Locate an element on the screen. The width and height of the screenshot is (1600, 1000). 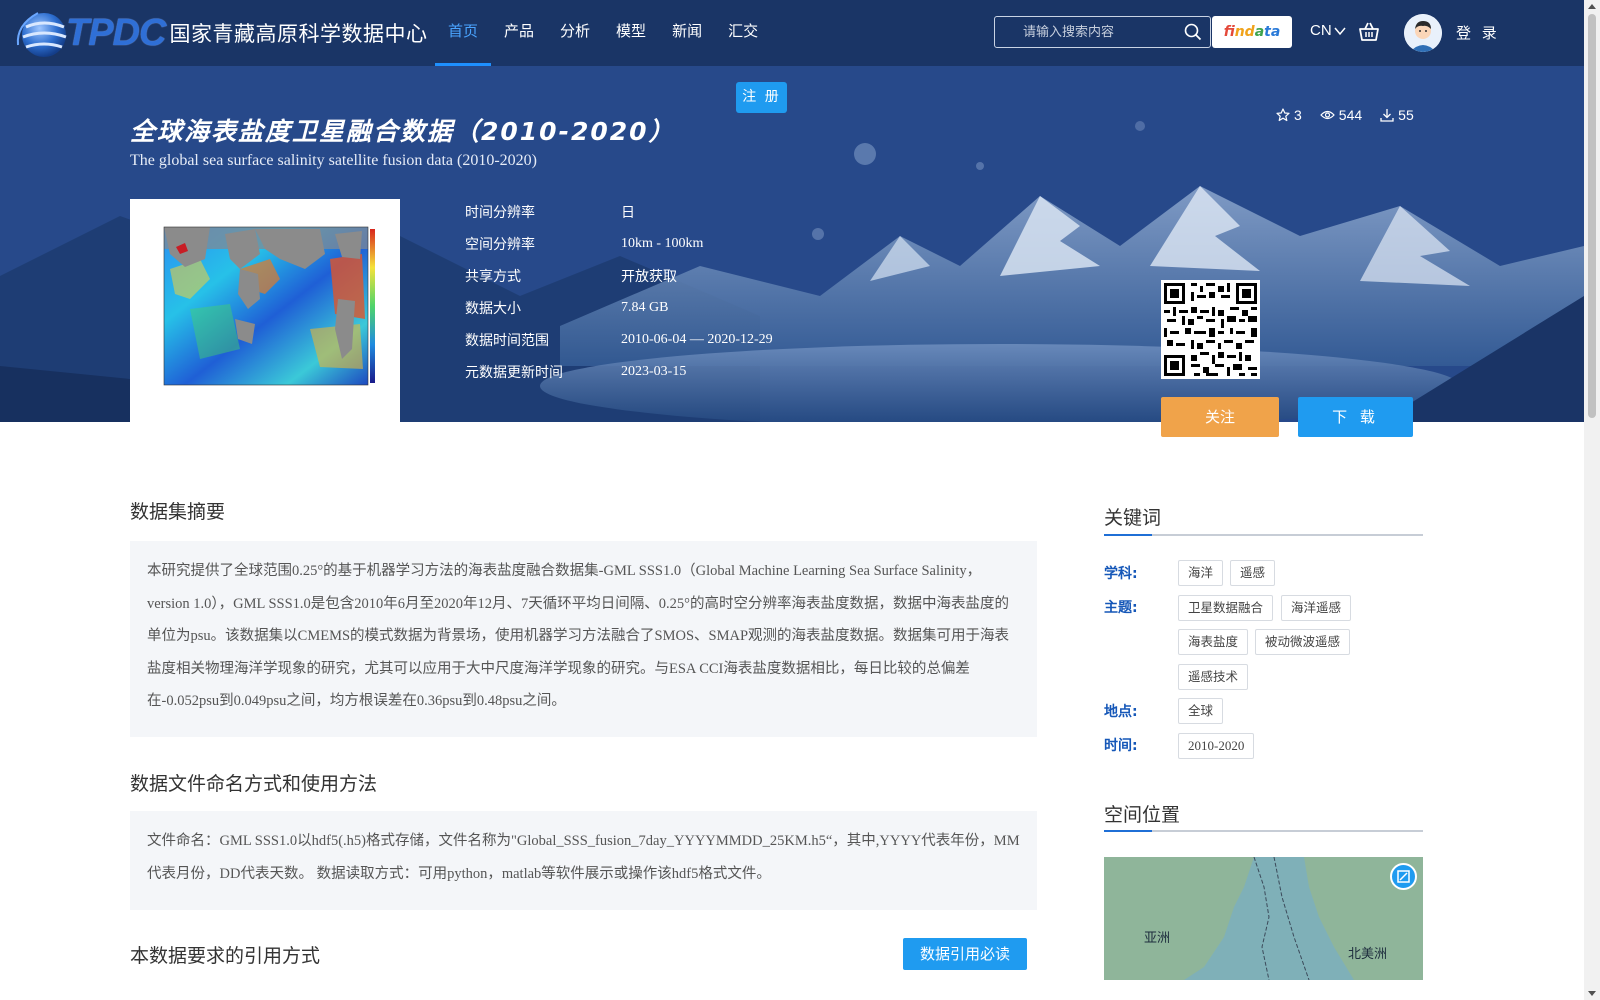
download-count-value: 55 is located at coordinates (1406, 115).